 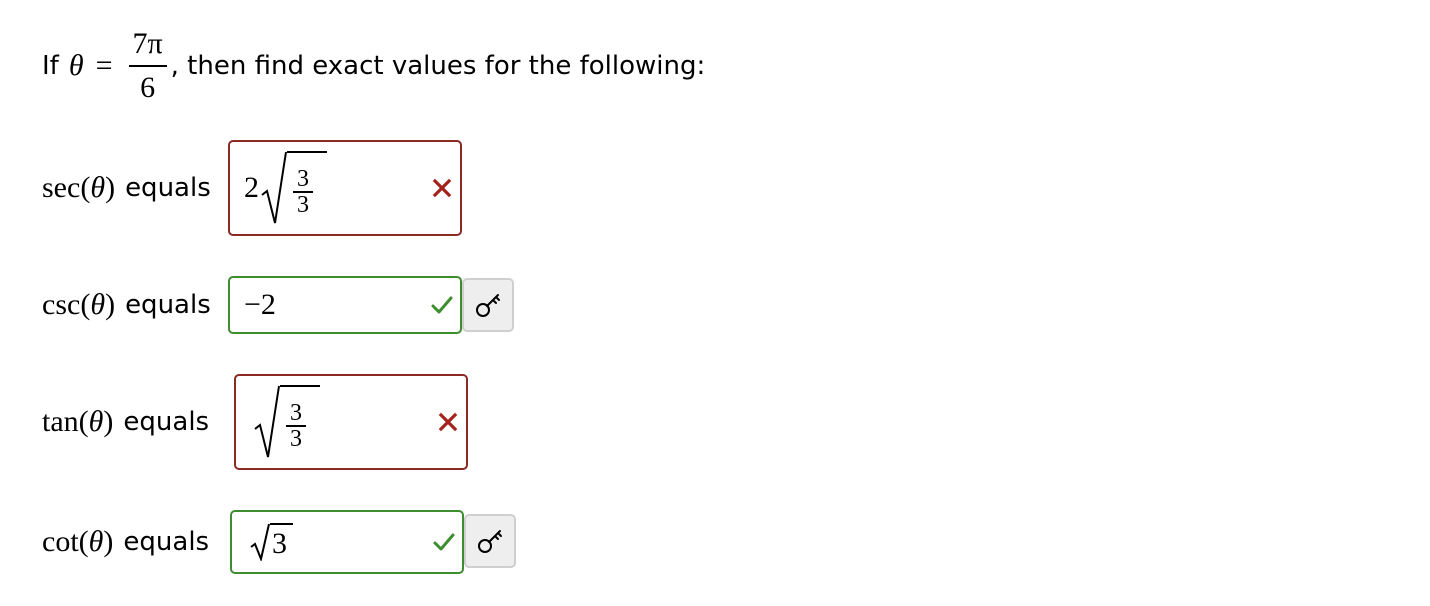 What do you see at coordinates (60, 541) in the screenshot?
I see `function-name: cot` at bounding box center [60, 541].